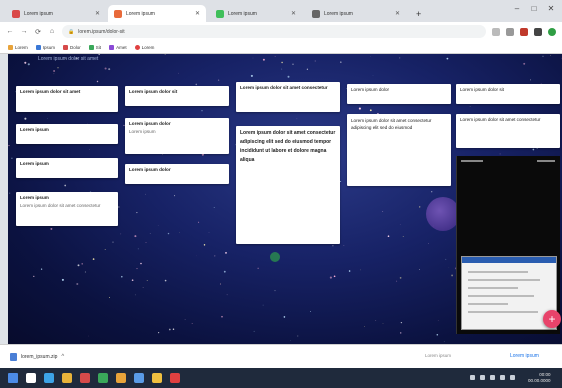 The width and height of the screenshot is (562, 388). What do you see at coordinates (103, 378) in the screenshot?
I see `store-icon` at bounding box center [103, 378].